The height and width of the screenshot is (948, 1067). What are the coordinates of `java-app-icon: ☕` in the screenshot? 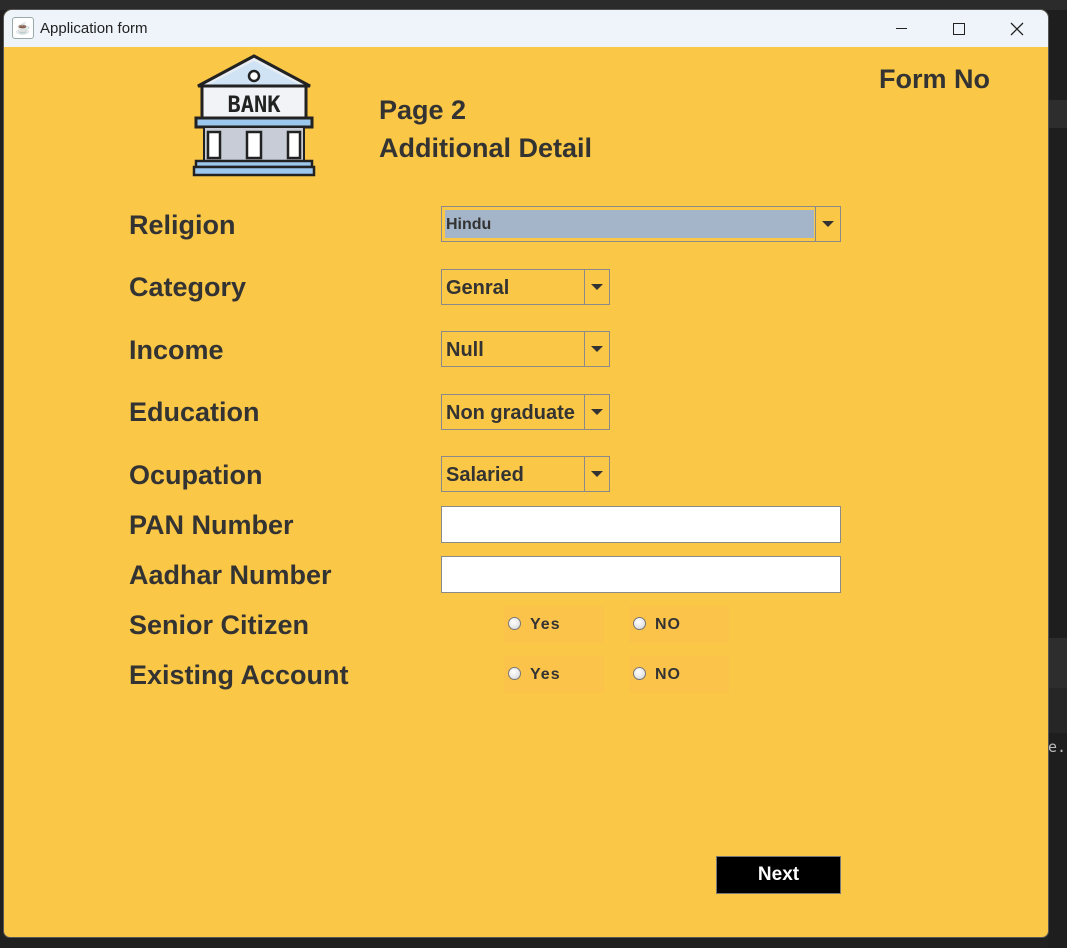 It's located at (23, 28).